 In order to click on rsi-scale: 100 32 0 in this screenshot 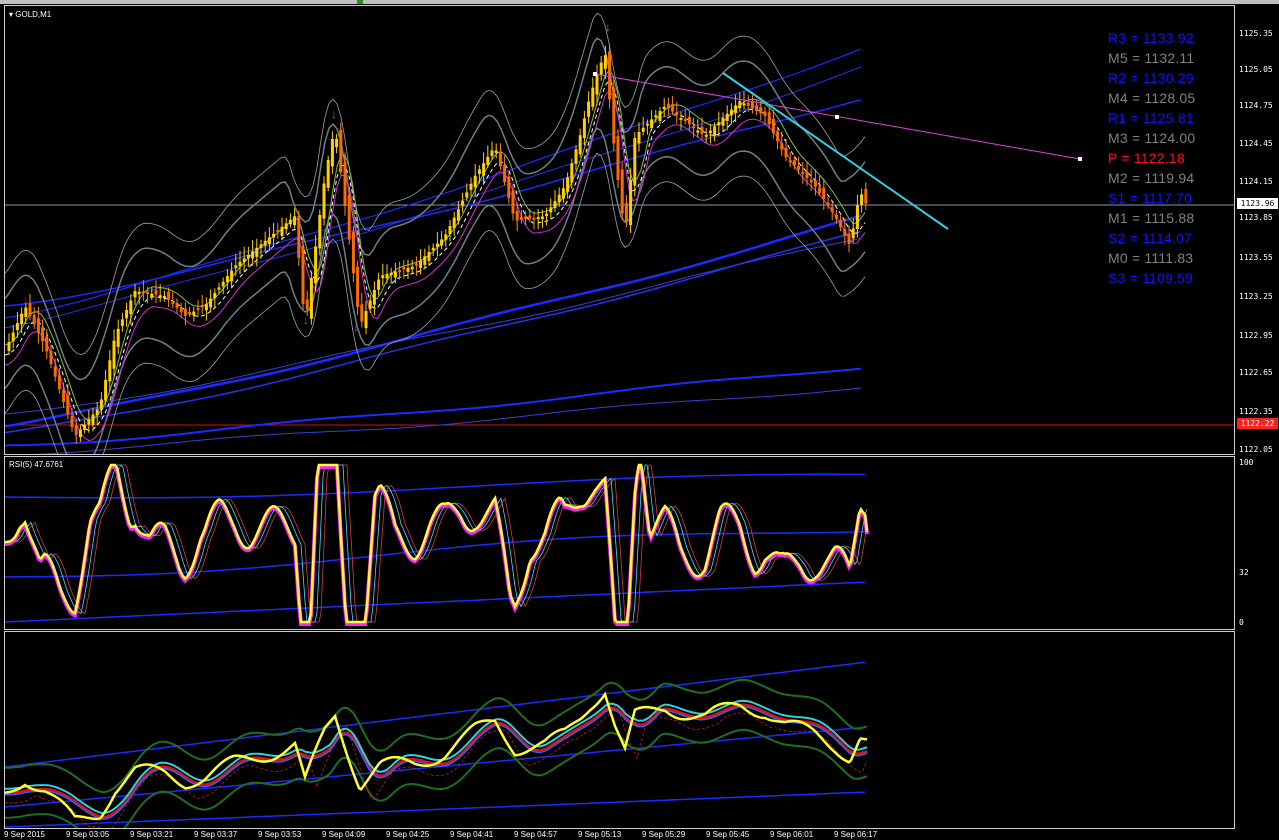, I will do `click(1257, 543)`.